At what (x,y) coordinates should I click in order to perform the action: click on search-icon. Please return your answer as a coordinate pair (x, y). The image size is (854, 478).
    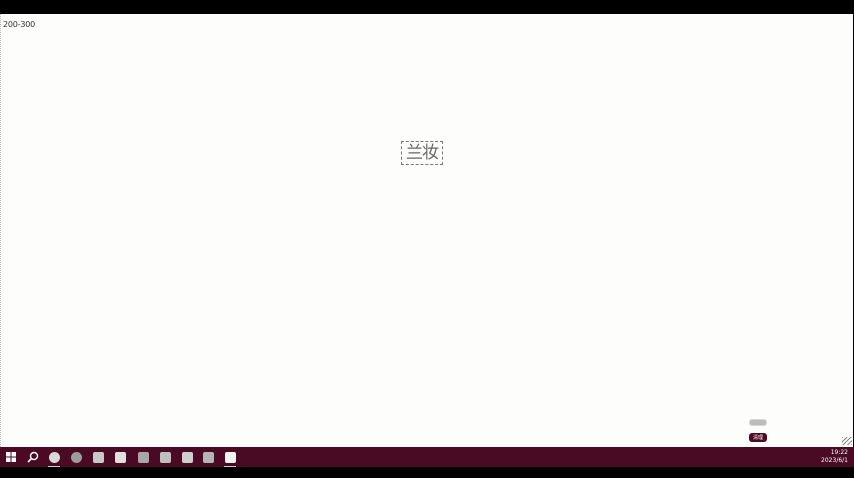
    Looking at the image, I should click on (33, 457).